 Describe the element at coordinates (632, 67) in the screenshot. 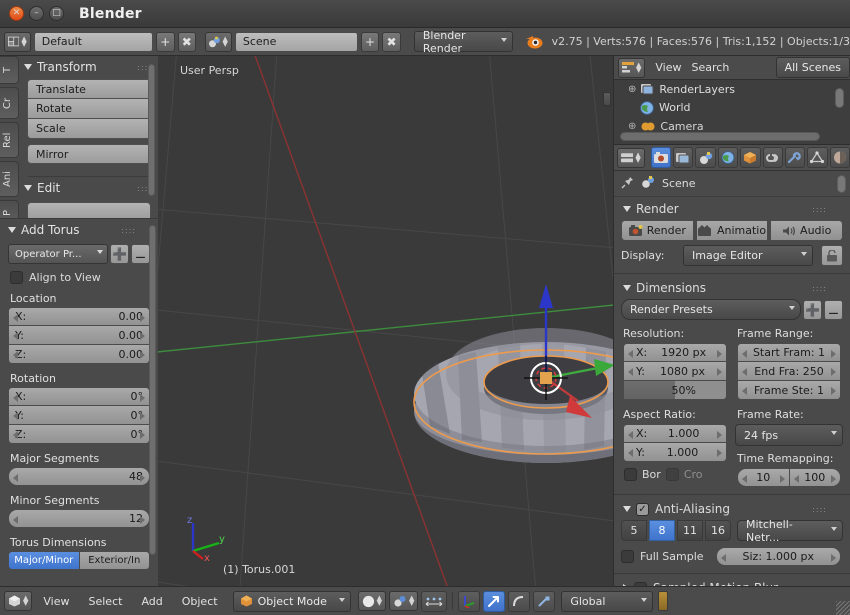

I see `outliner-editor-type-icon: ▲ ▼` at that location.